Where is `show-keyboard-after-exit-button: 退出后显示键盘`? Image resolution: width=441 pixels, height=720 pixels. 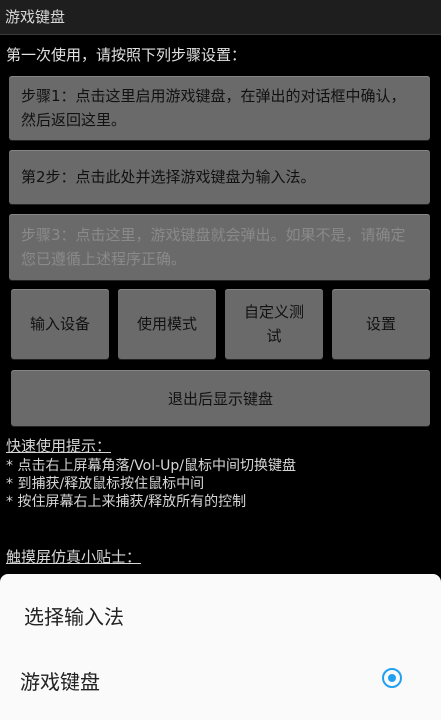 show-keyboard-after-exit-button: 退出后显示键盘 is located at coordinates (220, 398).